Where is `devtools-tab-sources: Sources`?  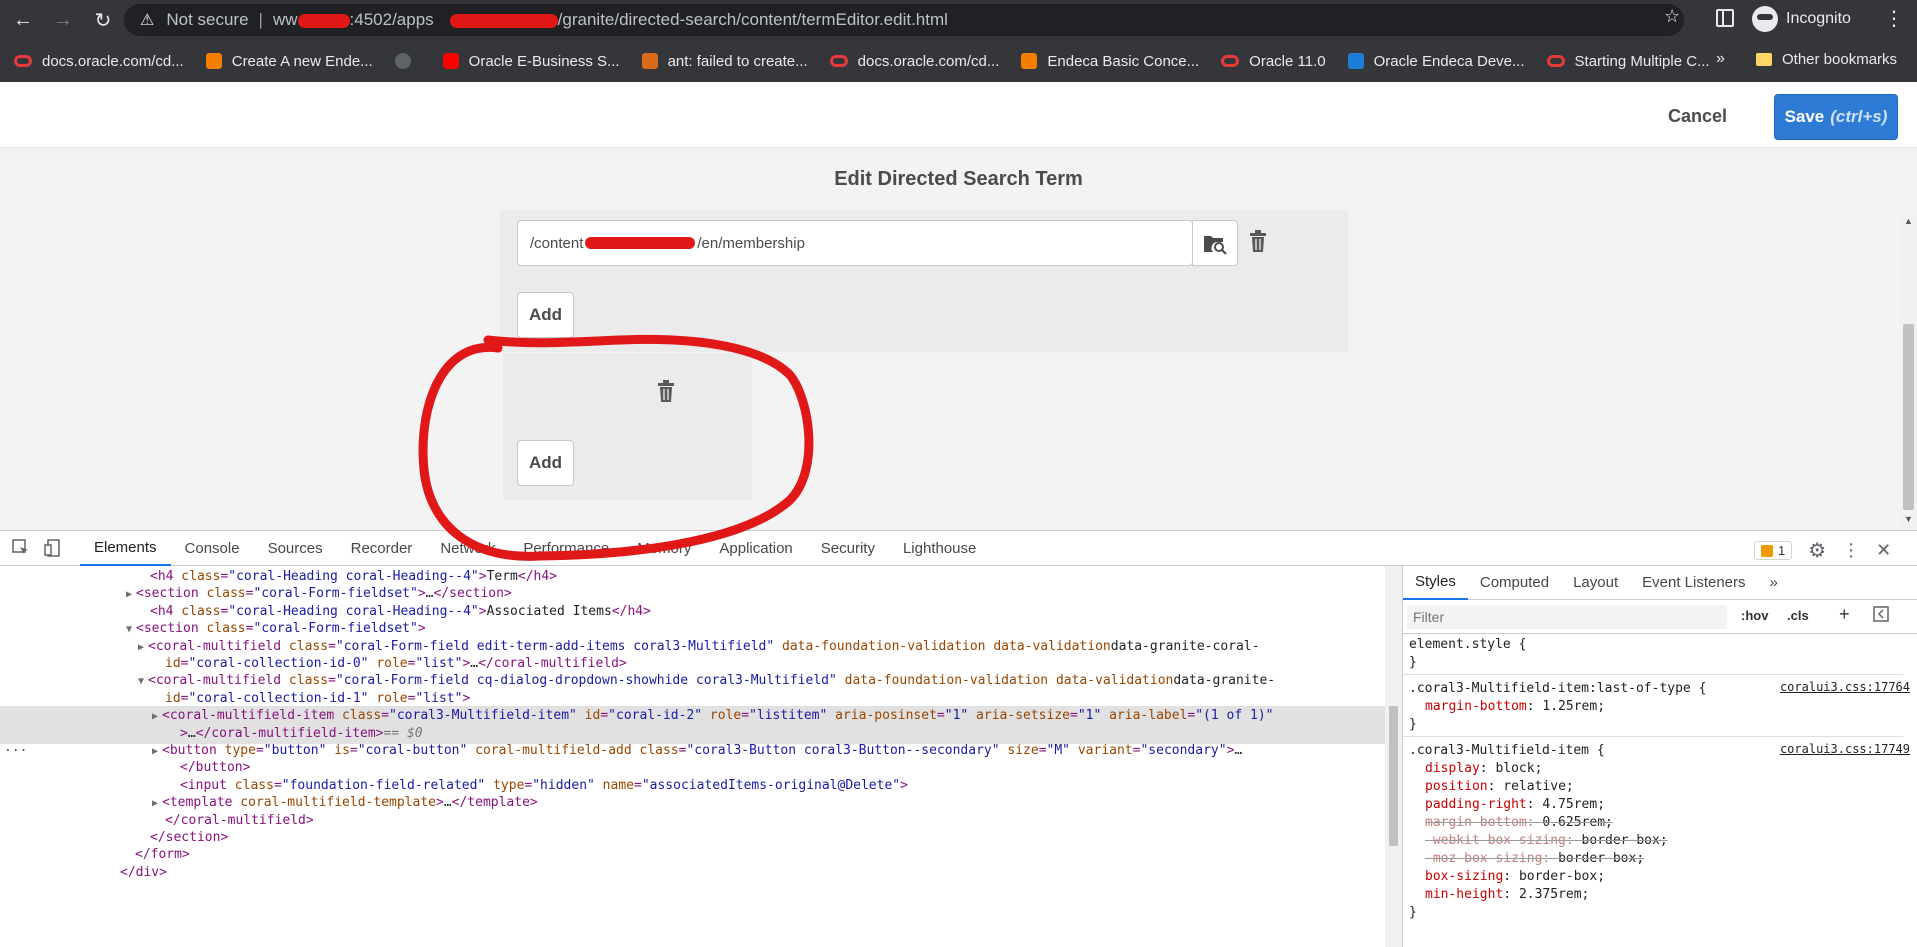 devtools-tab-sources: Sources is located at coordinates (295, 548).